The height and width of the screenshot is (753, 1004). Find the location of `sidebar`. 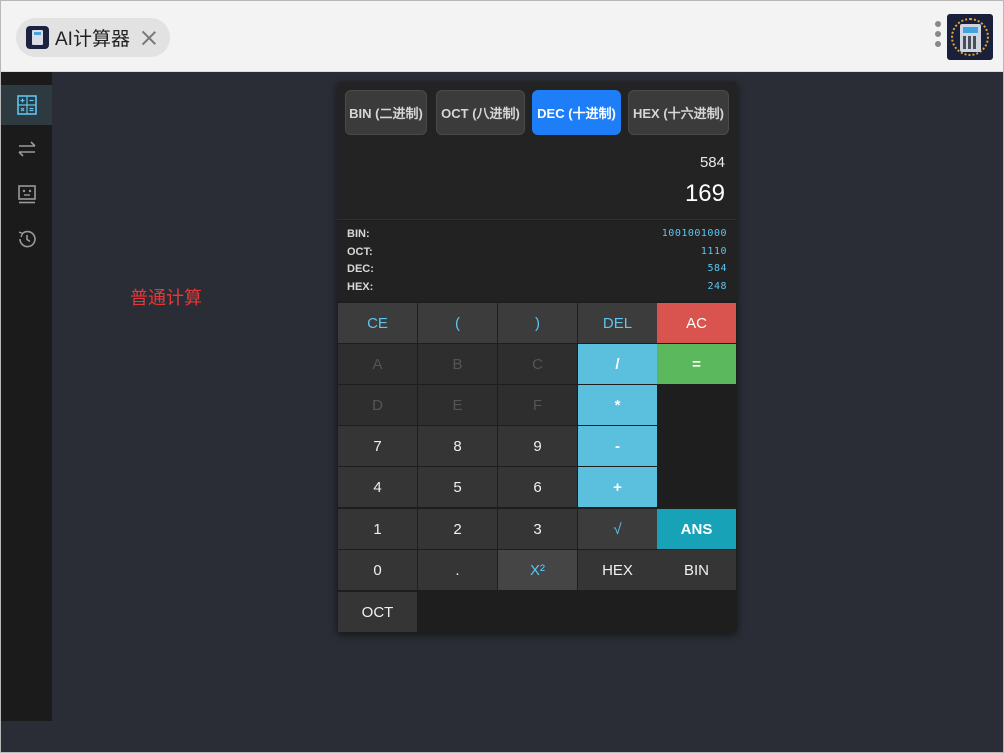

sidebar is located at coordinates (26, 396).